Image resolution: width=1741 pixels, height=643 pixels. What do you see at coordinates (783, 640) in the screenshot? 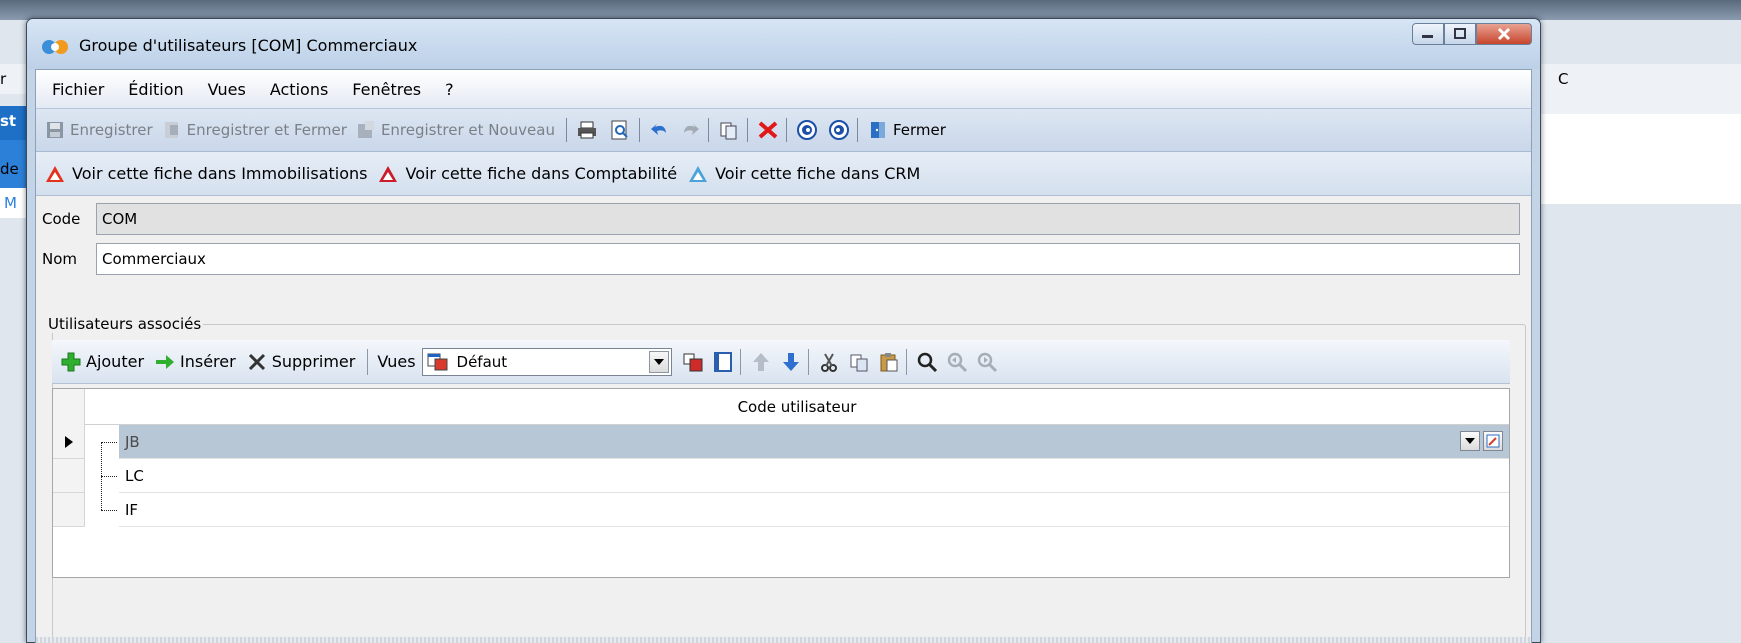
I see `resize-strip` at bounding box center [783, 640].